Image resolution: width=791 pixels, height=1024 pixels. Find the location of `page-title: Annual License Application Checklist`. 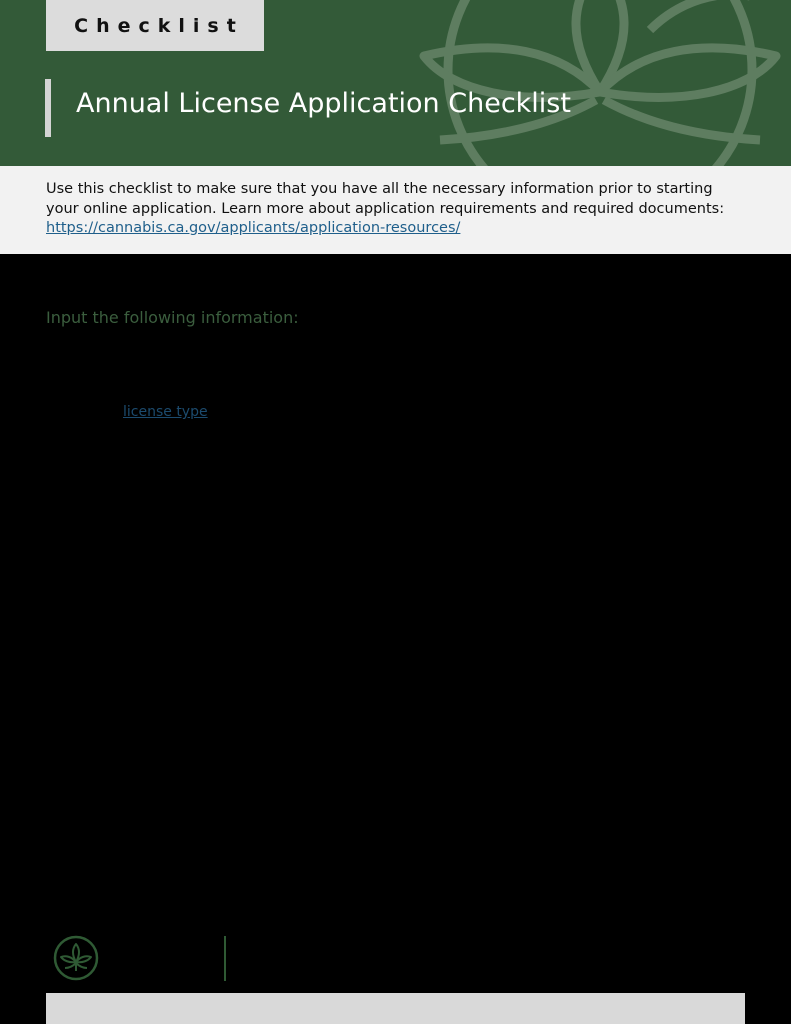

page-title: Annual License Application Checklist is located at coordinates (323, 103).